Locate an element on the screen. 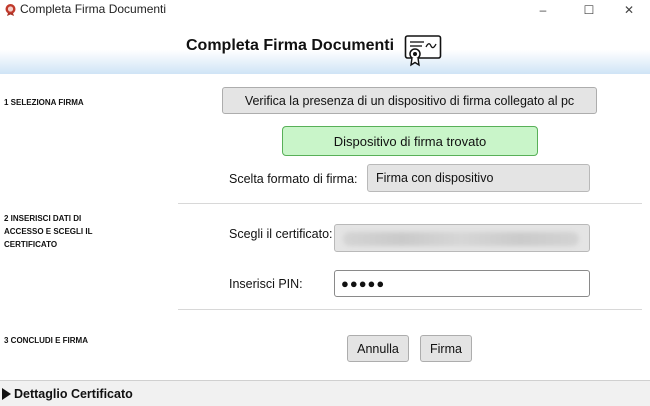  pin-label: Inserisci PIN: is located at coordinates (266, 284).